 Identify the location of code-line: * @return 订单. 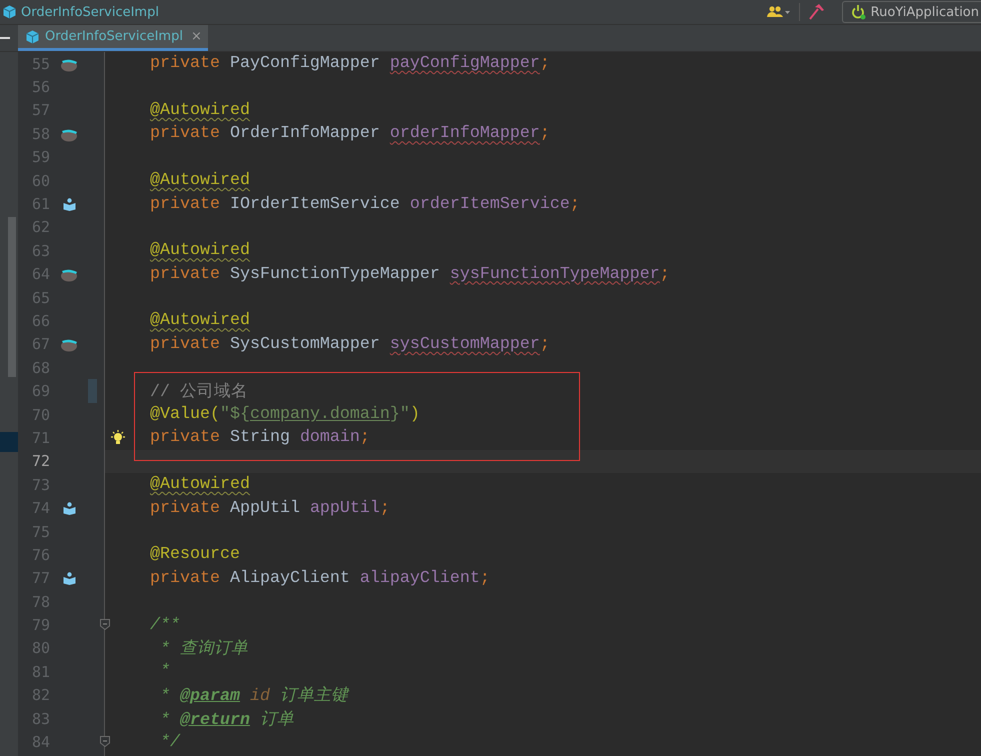
(226, 719).